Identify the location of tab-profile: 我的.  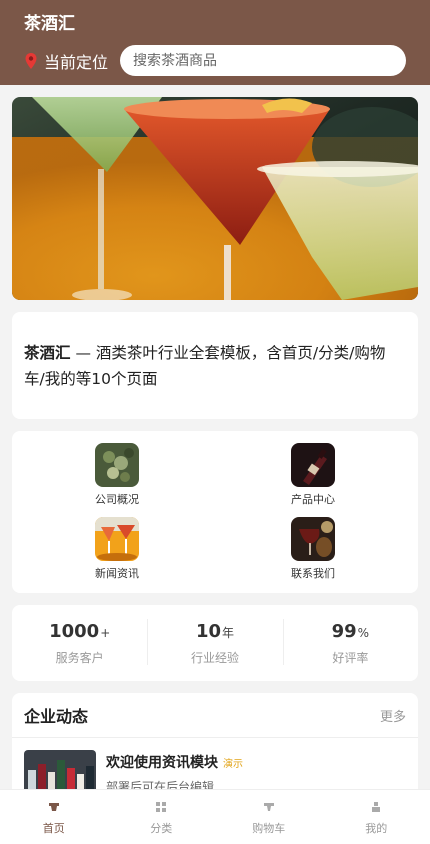
(376, 817).